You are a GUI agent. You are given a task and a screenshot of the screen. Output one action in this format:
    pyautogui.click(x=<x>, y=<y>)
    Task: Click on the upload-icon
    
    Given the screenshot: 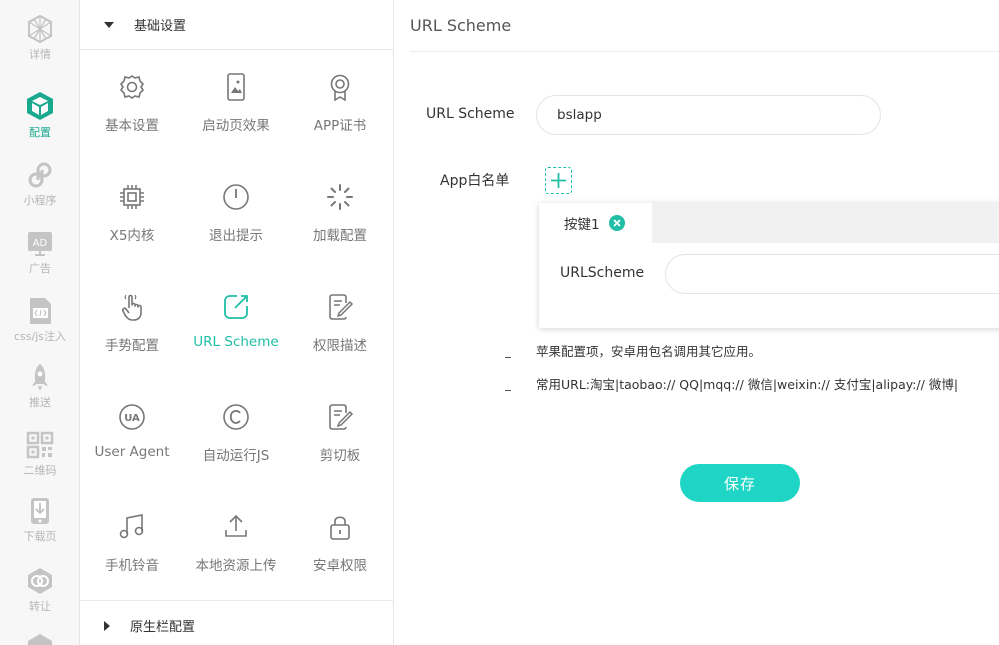 What is the action you would take?
    pyautogui.click(x=236, y=525)
    